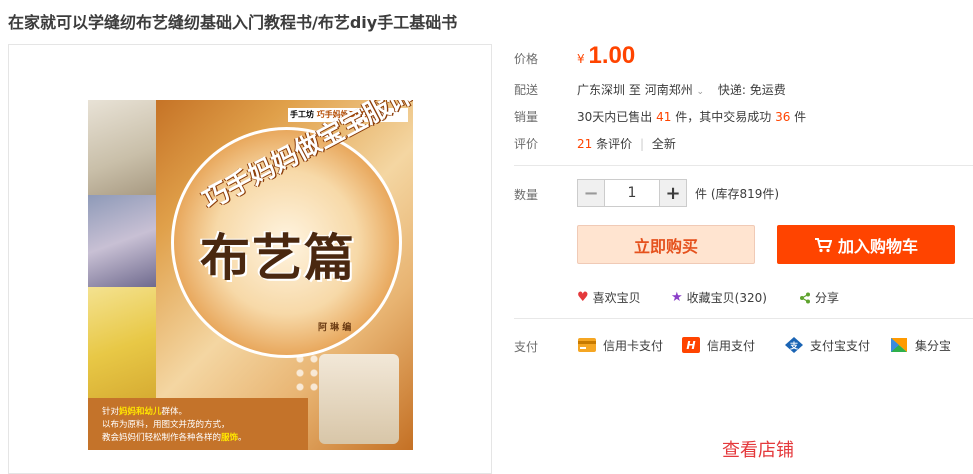 This screenshot has width=973, height=474. I want to click on sales-sold-count: 41, so click(664, 117).